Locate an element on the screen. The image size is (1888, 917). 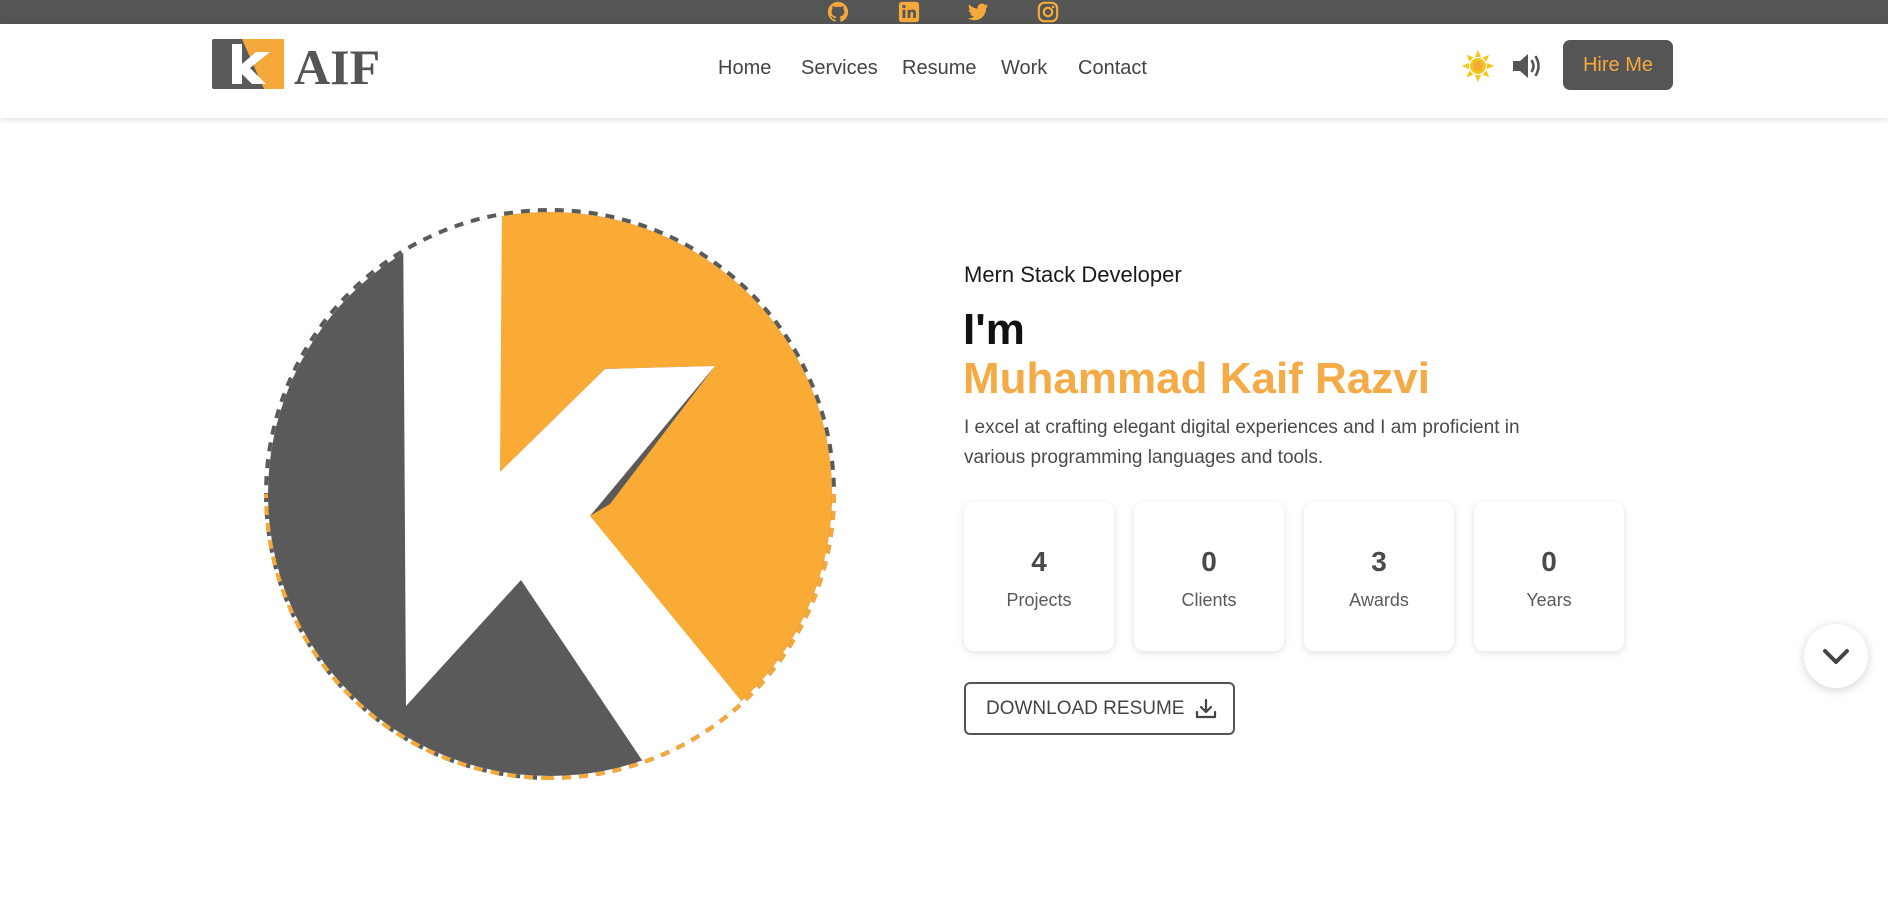
hire-me-button: Hire Me is located at coordinates (1618, 65).